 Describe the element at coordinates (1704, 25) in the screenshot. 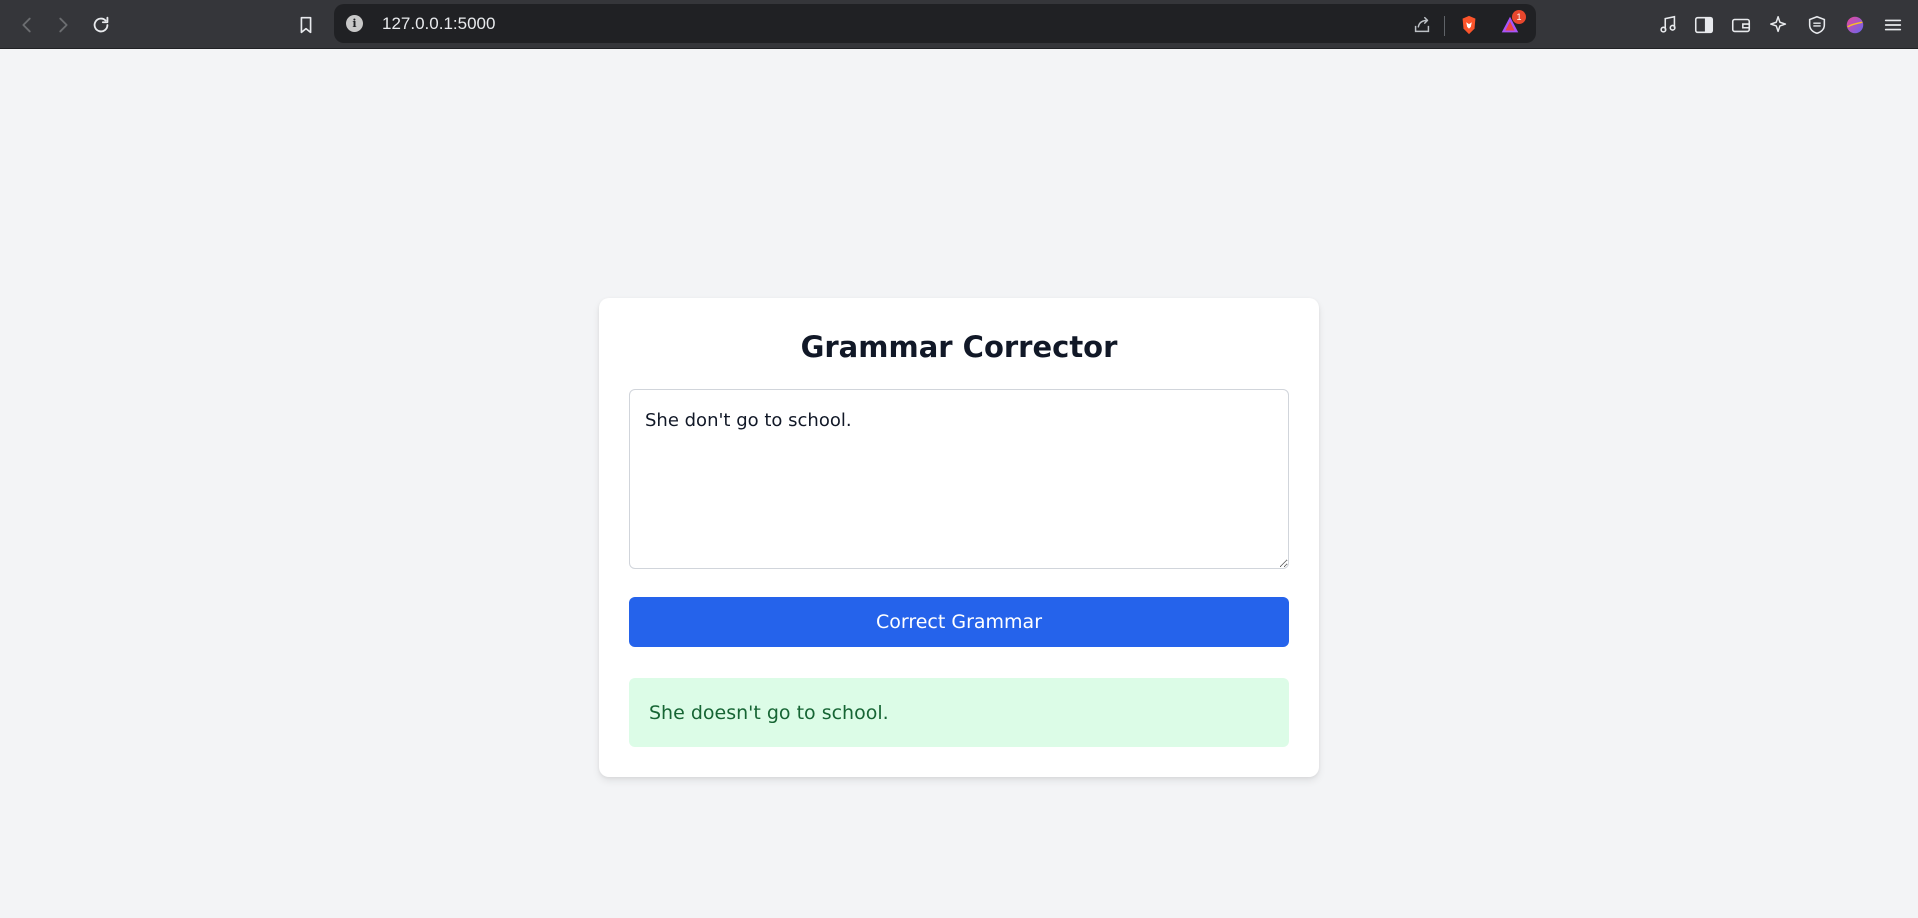

I see `sidebar-icon` at that location.